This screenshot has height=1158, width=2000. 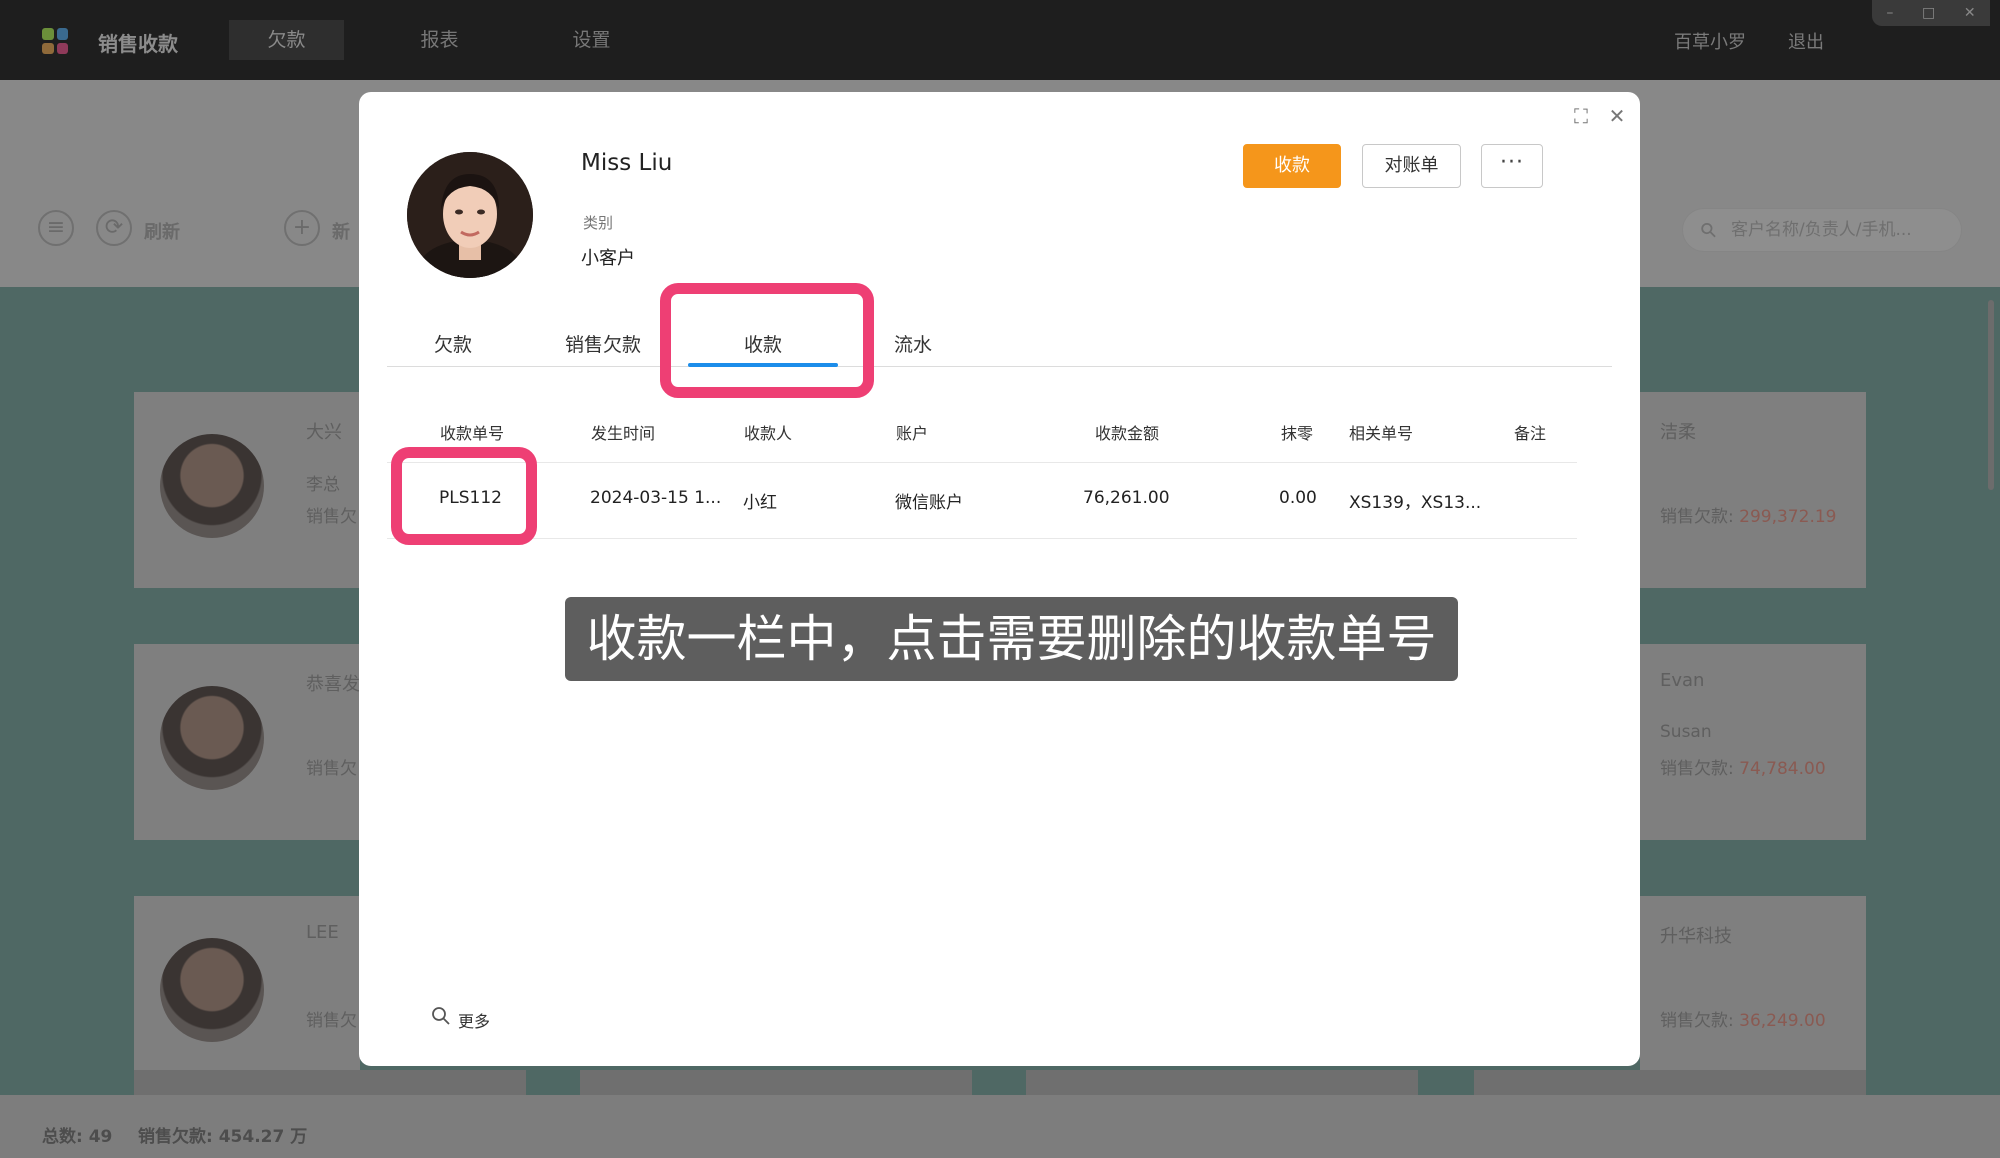 I want to click on highlight-payments-tab, so click(x=767, y=340).